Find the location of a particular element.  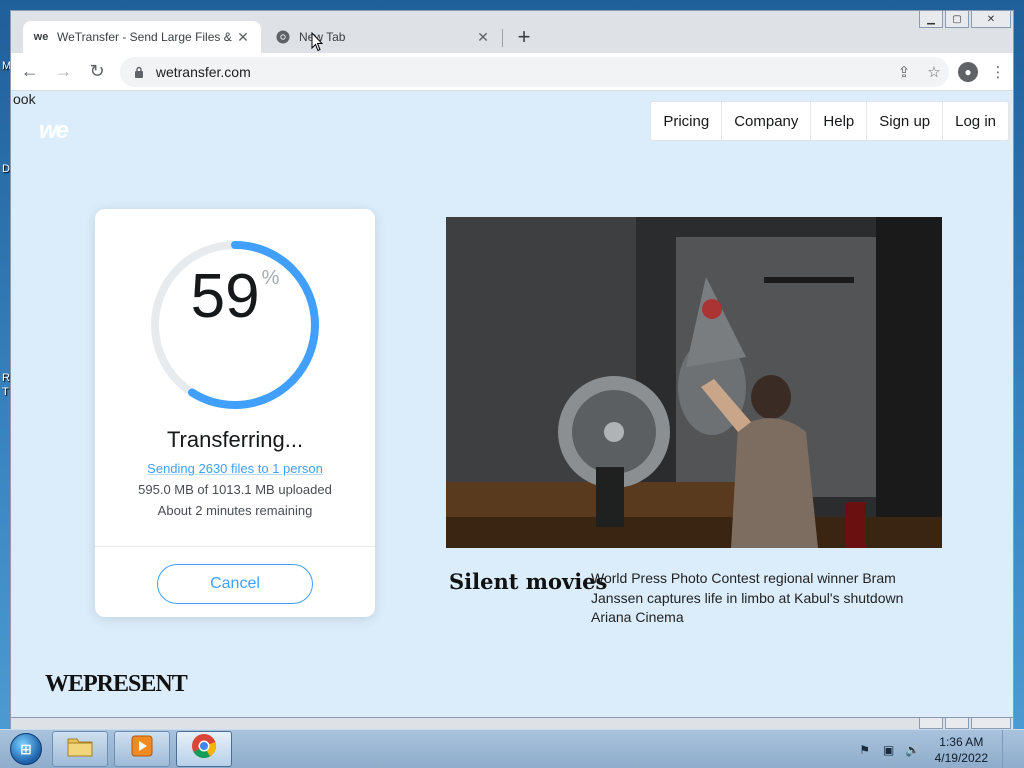

clock: 1:36 AM 4/19/2022 is located at coordinates (961, 750).